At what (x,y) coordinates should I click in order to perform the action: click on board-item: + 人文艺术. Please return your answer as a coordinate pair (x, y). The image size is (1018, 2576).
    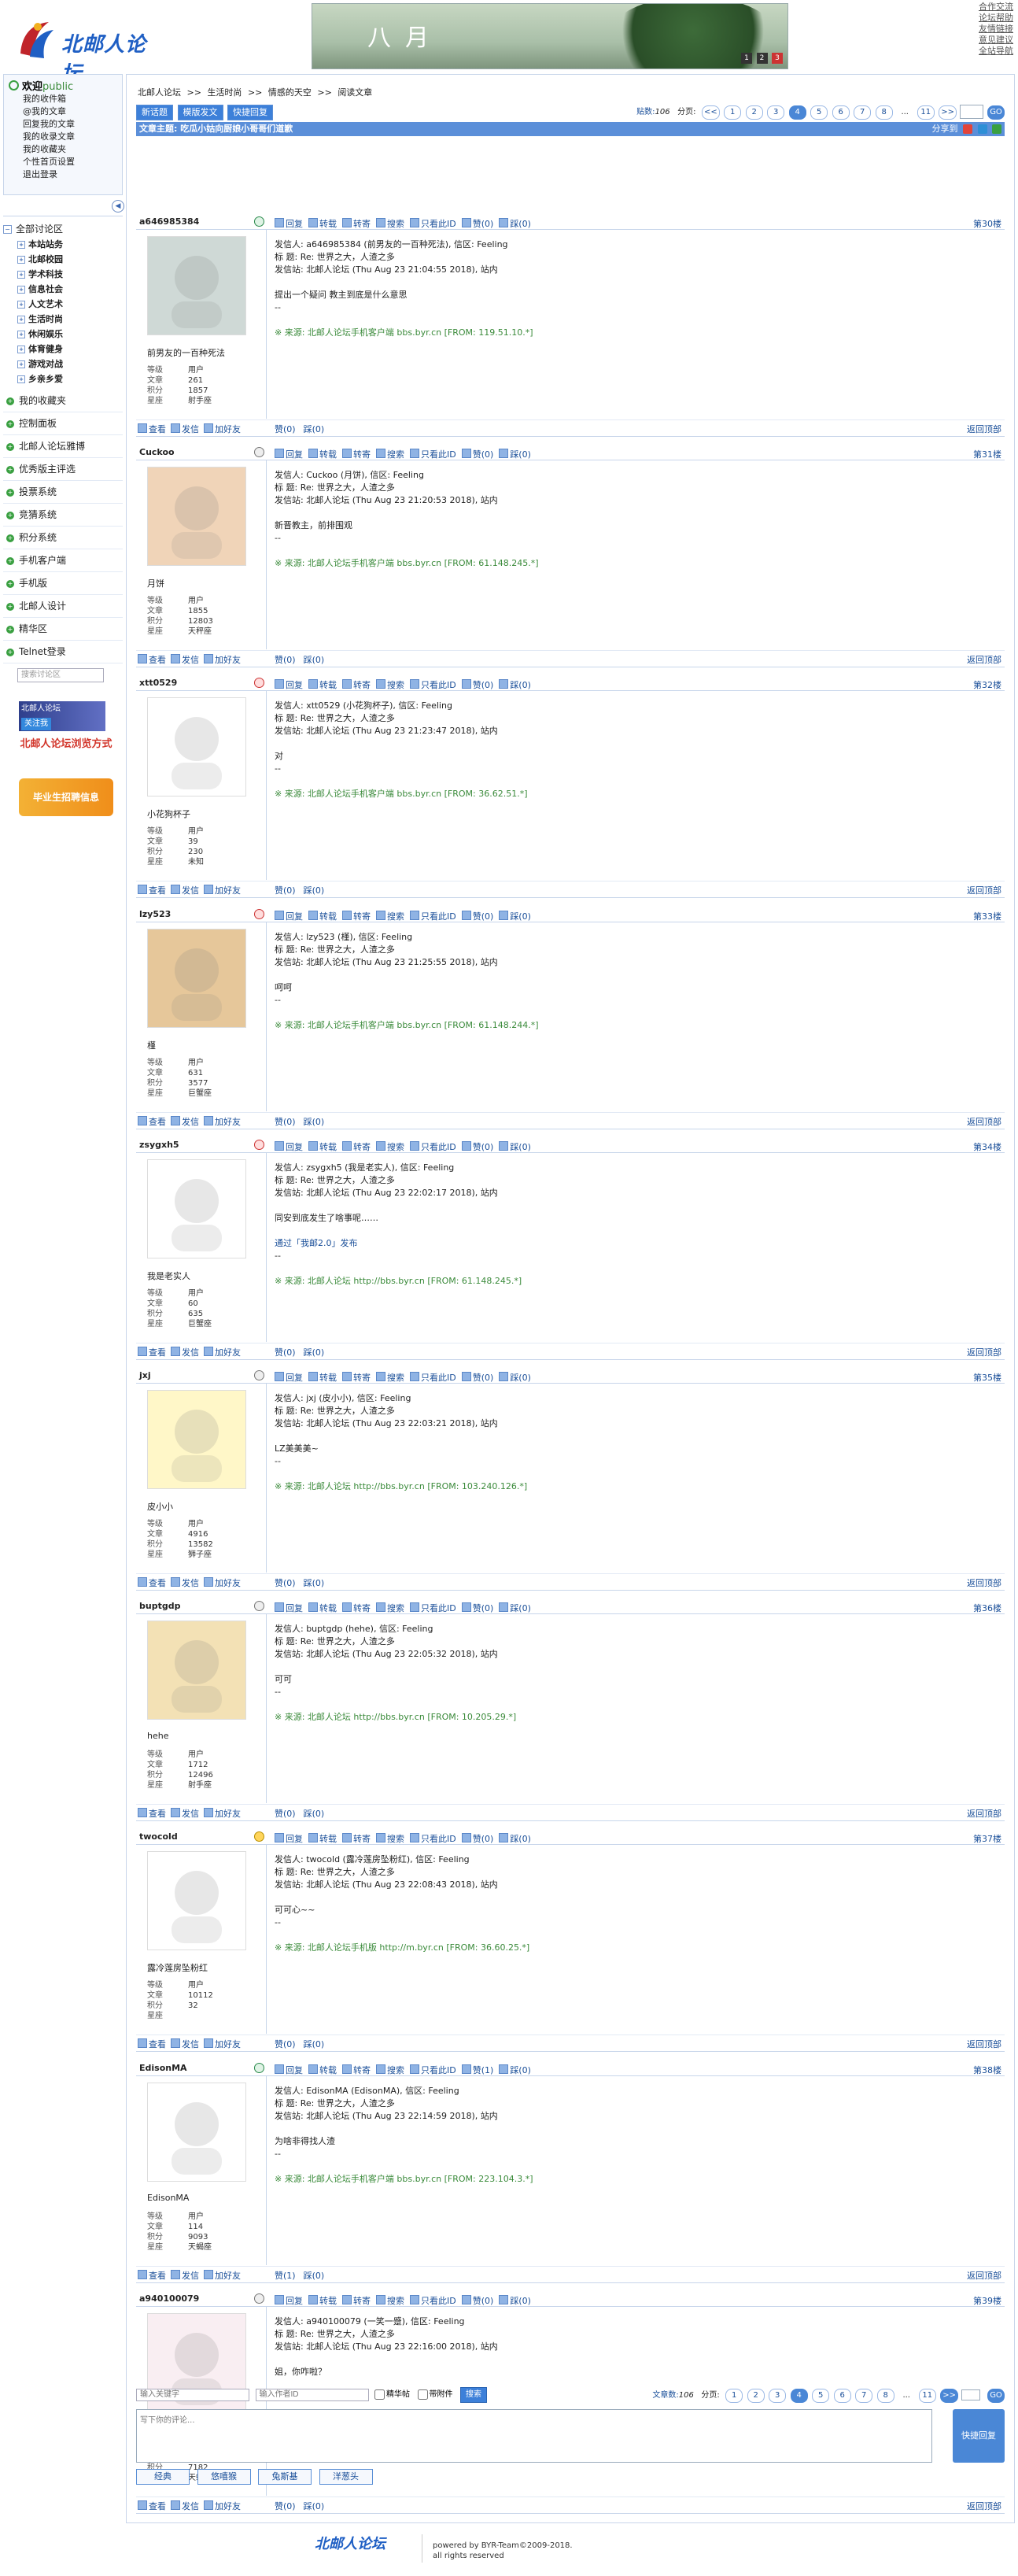
    Looking at the image, I should click on (63, 304).